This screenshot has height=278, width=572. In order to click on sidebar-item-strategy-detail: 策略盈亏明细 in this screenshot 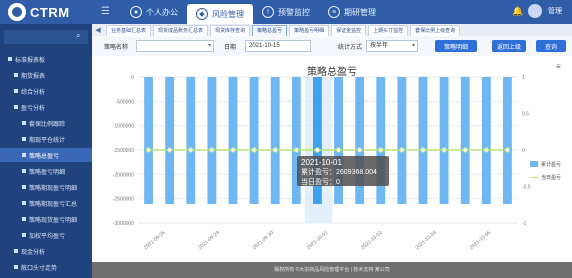, I will do `click(46, 171)`.